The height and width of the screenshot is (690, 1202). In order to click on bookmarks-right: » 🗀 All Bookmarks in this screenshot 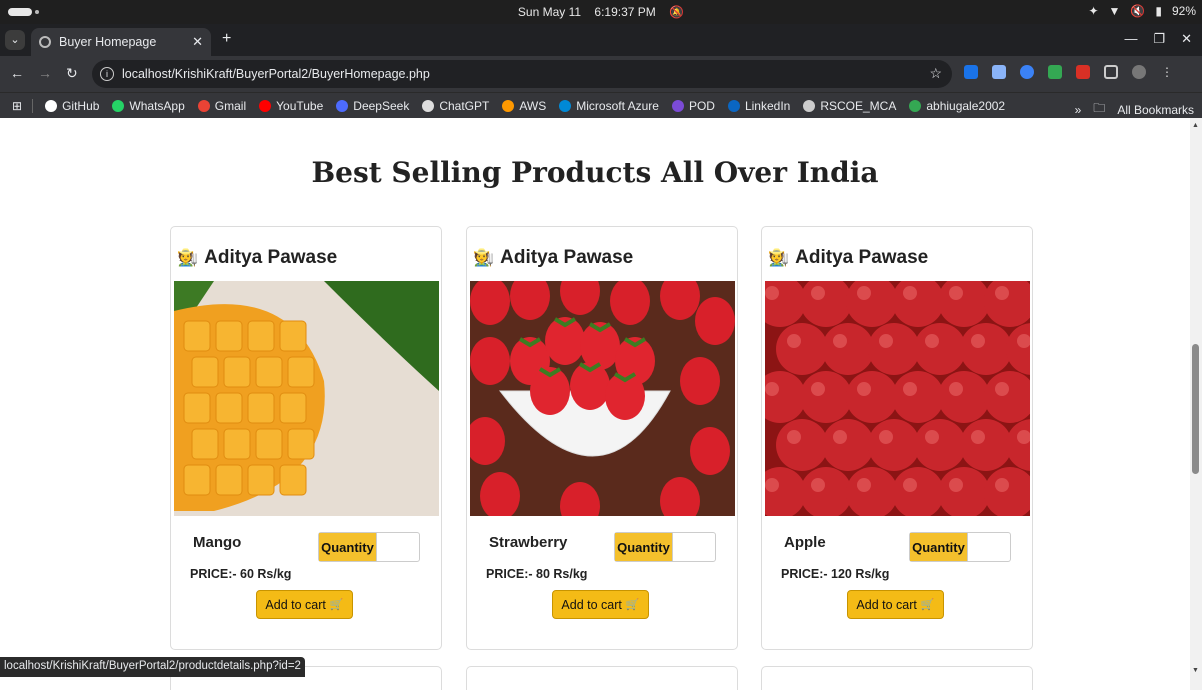, I will do `click(1134, 109)`.